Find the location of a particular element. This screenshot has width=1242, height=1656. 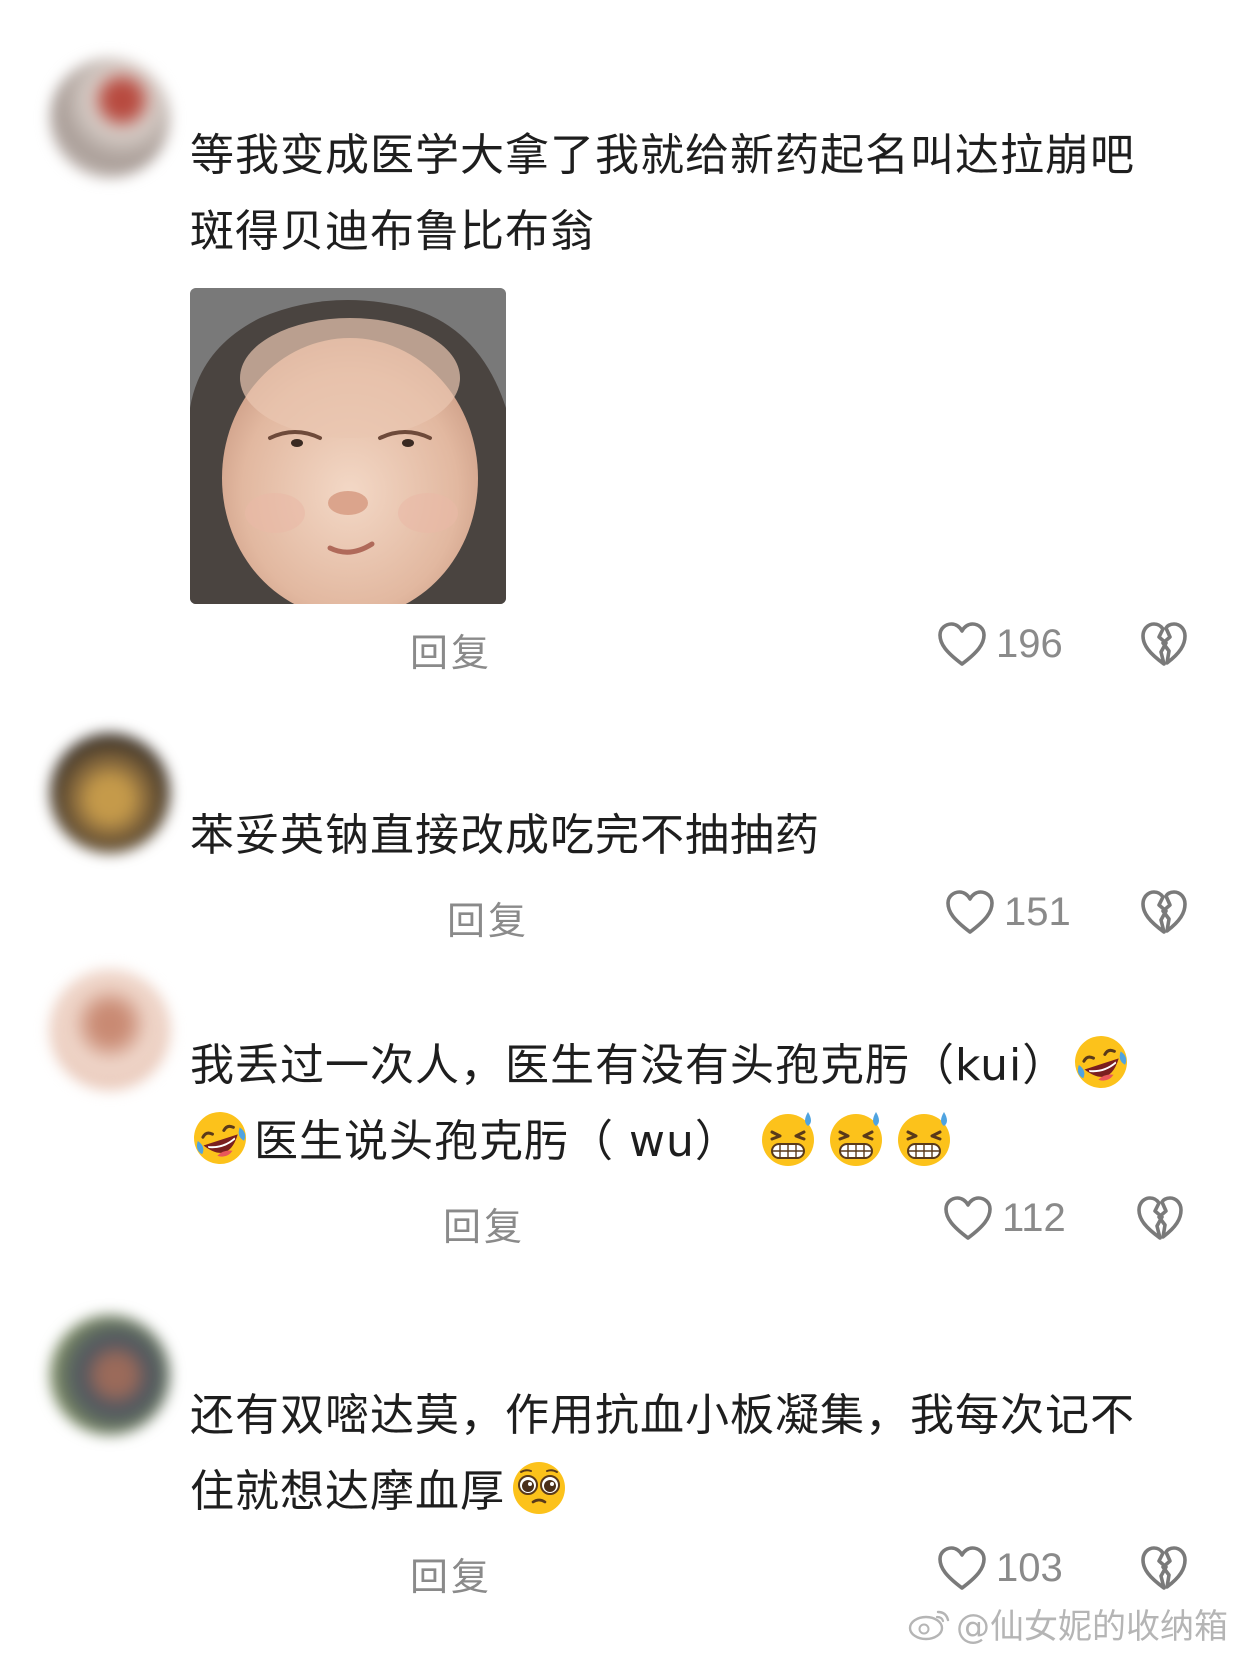

baby-face-sticker is located at coordinates (348, 446).